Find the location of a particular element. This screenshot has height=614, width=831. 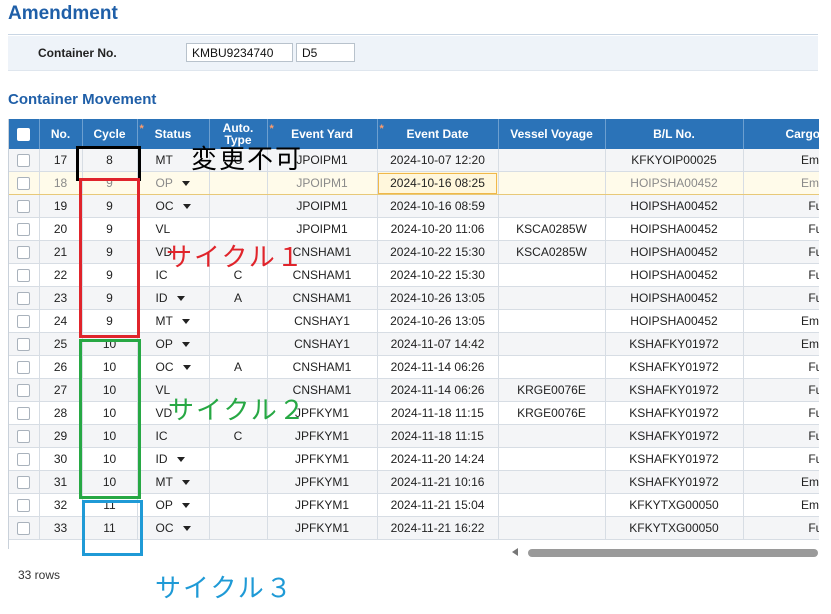

event-date-cell: 2024-11-21 10:16 is located at coordinates (438, 482).